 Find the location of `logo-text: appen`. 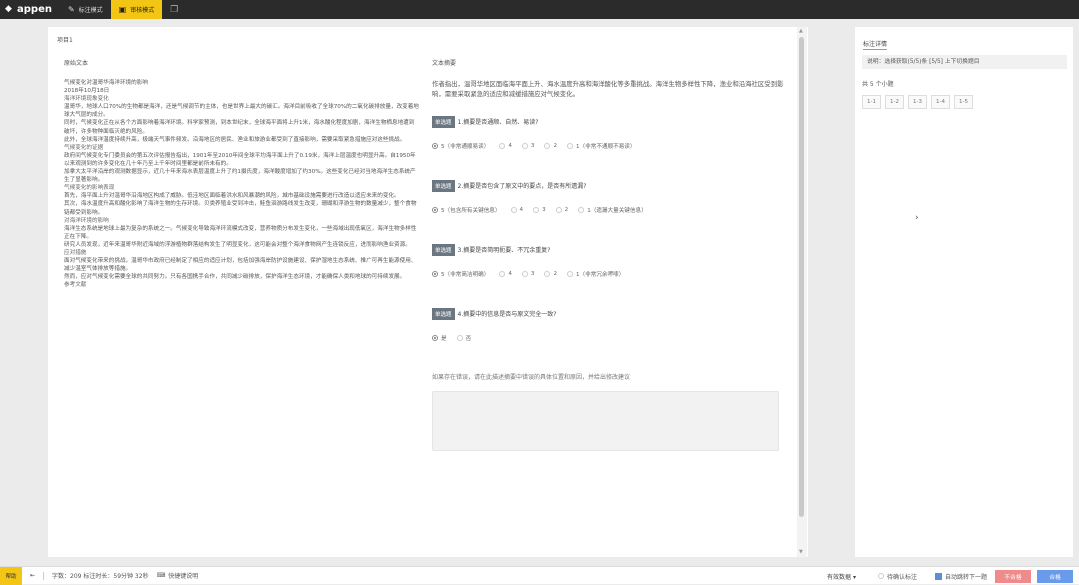

logo-text: appen is located at coordinates (34, 9).